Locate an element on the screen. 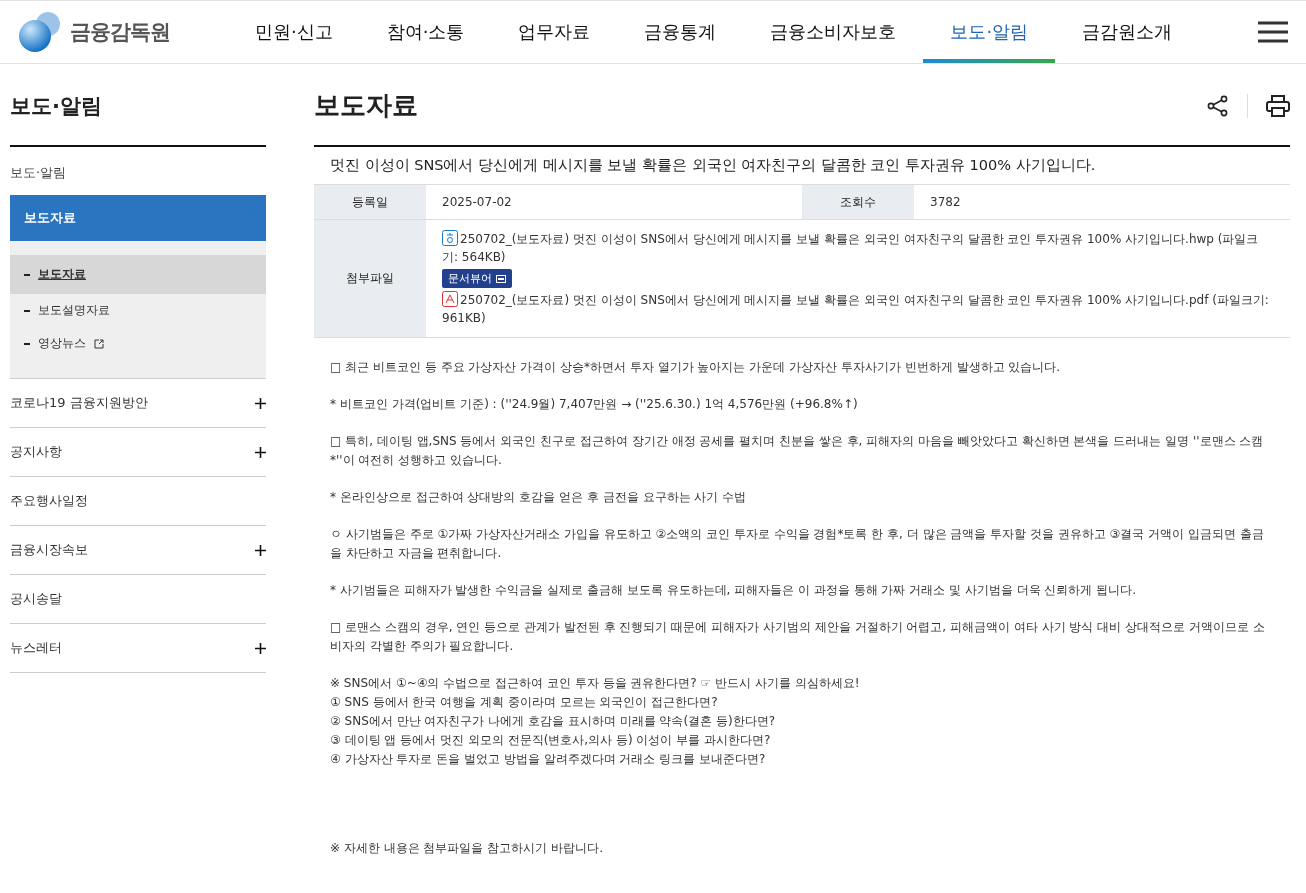  hwp-file-icon is located at coordinates (450, 238).